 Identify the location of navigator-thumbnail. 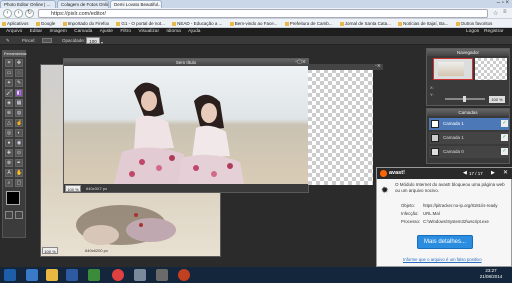
(453, 69).